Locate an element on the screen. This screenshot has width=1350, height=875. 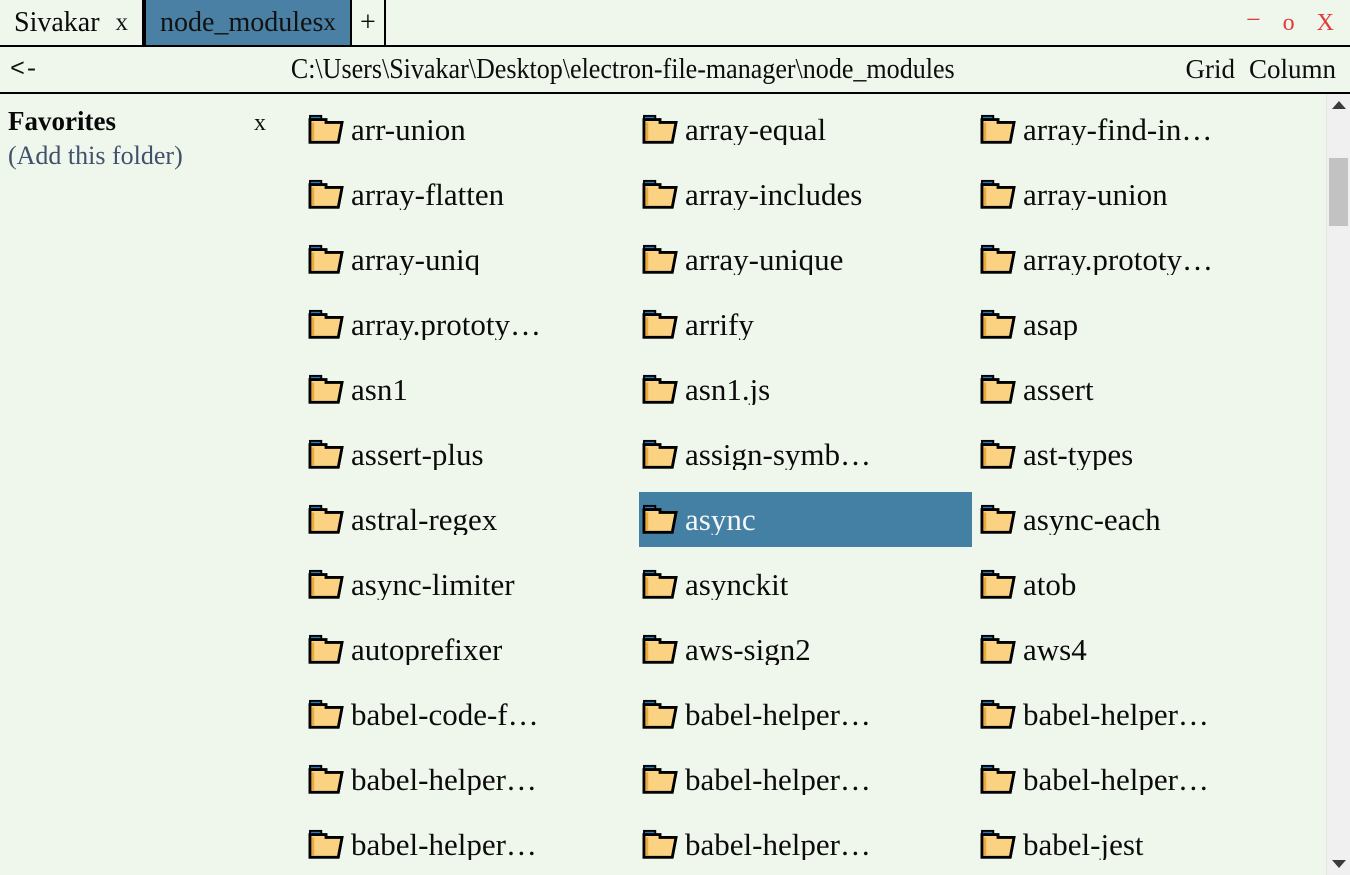
add-this-folder-link: (Add this folder) is located at coordinates (149, 156).